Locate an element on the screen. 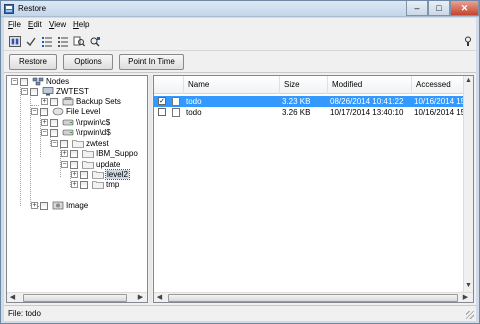  tree-node-tmp: + tmp is located at coordinates (77, 185).